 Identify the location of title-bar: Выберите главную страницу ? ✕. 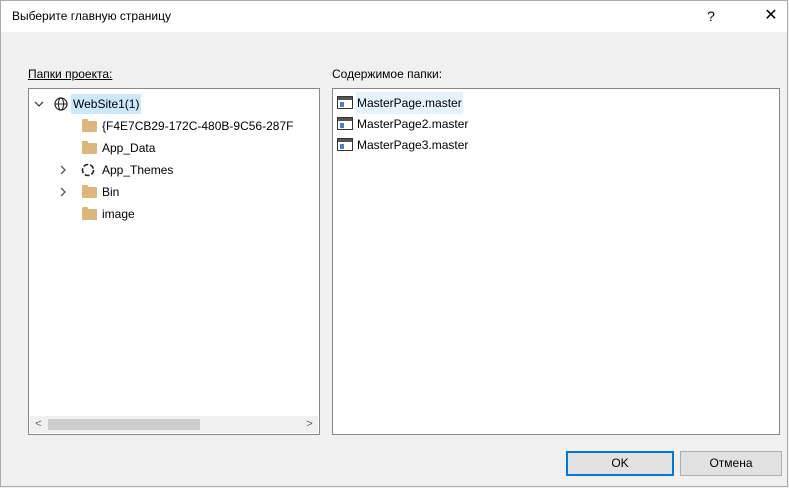
(394, 16).